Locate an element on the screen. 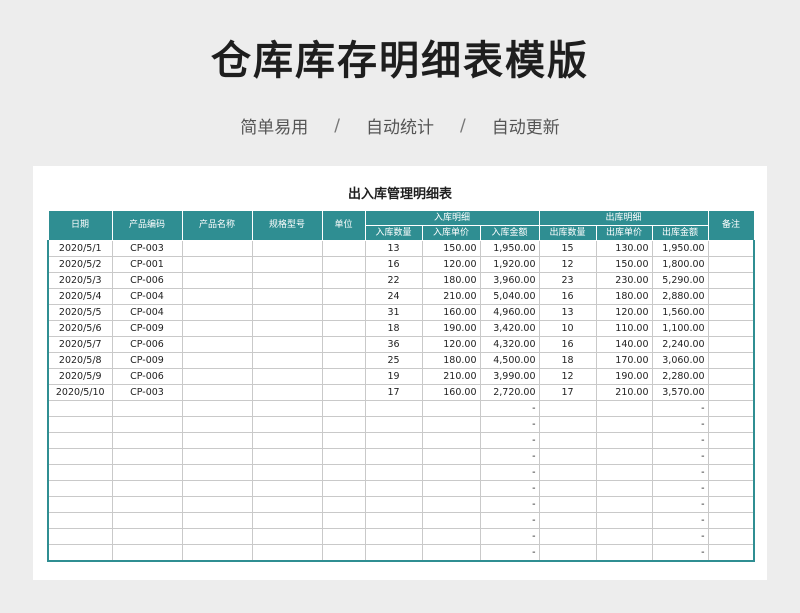 The width and height of the screenshot is (800, 613). cell-date: 2020/5/1 is located at coordinates (80, 248).